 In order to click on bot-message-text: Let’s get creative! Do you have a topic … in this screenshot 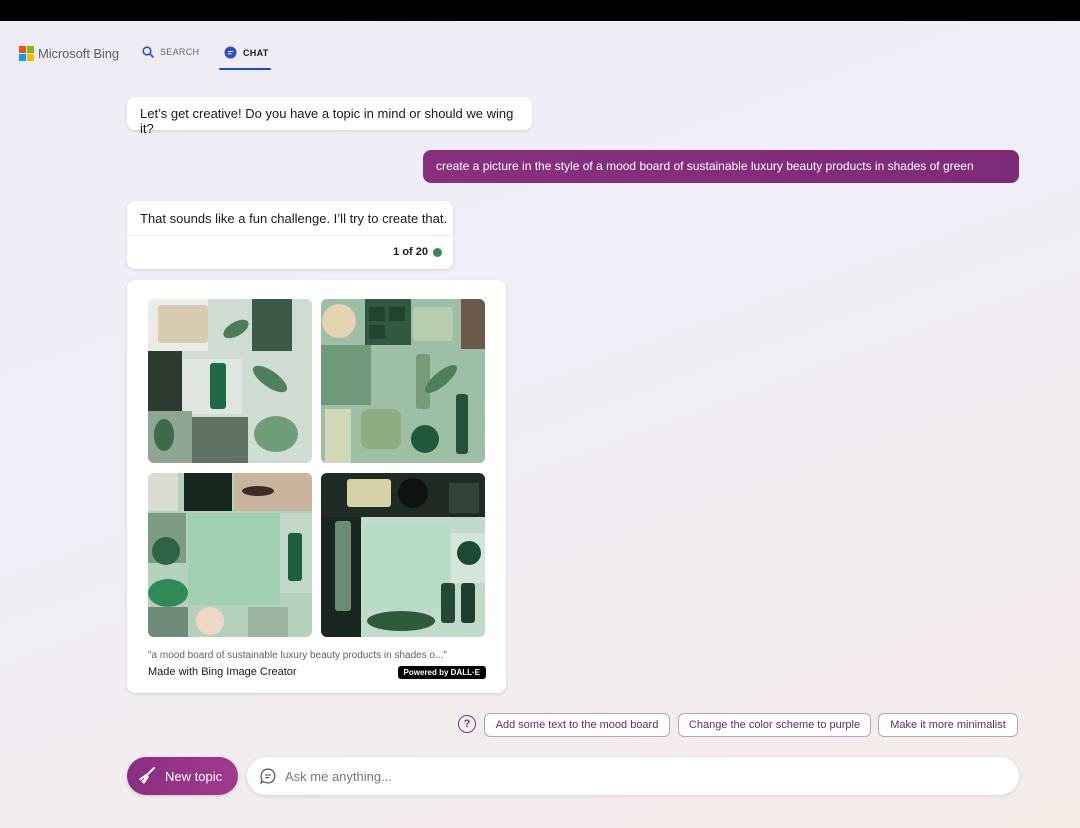, I will do `click(327, 121)`.